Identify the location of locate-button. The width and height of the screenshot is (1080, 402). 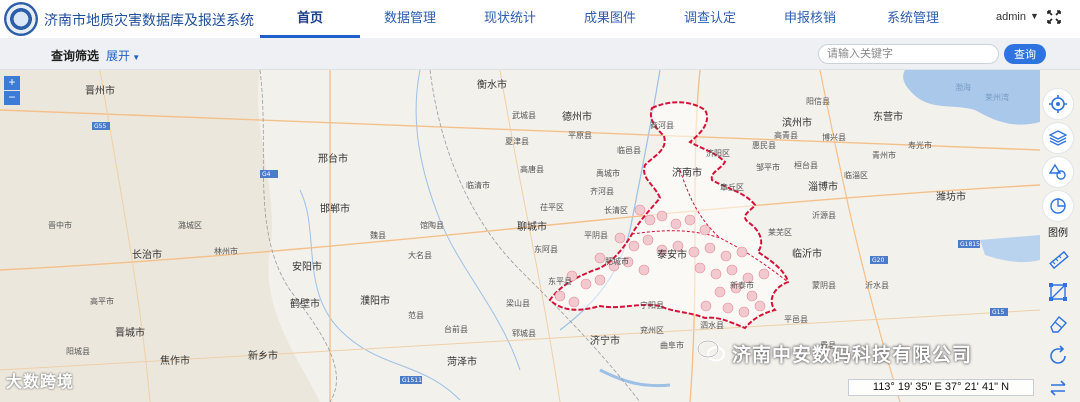
(1058, 104).